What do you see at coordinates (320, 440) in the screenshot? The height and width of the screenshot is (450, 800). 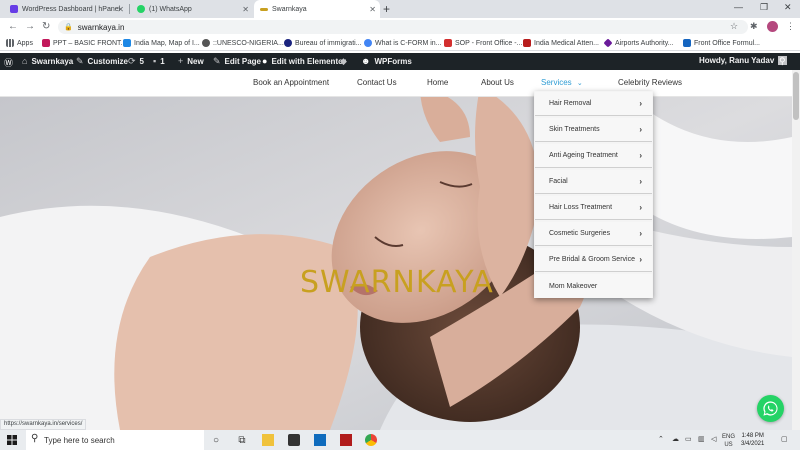 I see `mail-icon` at bounding box center [320, 440].